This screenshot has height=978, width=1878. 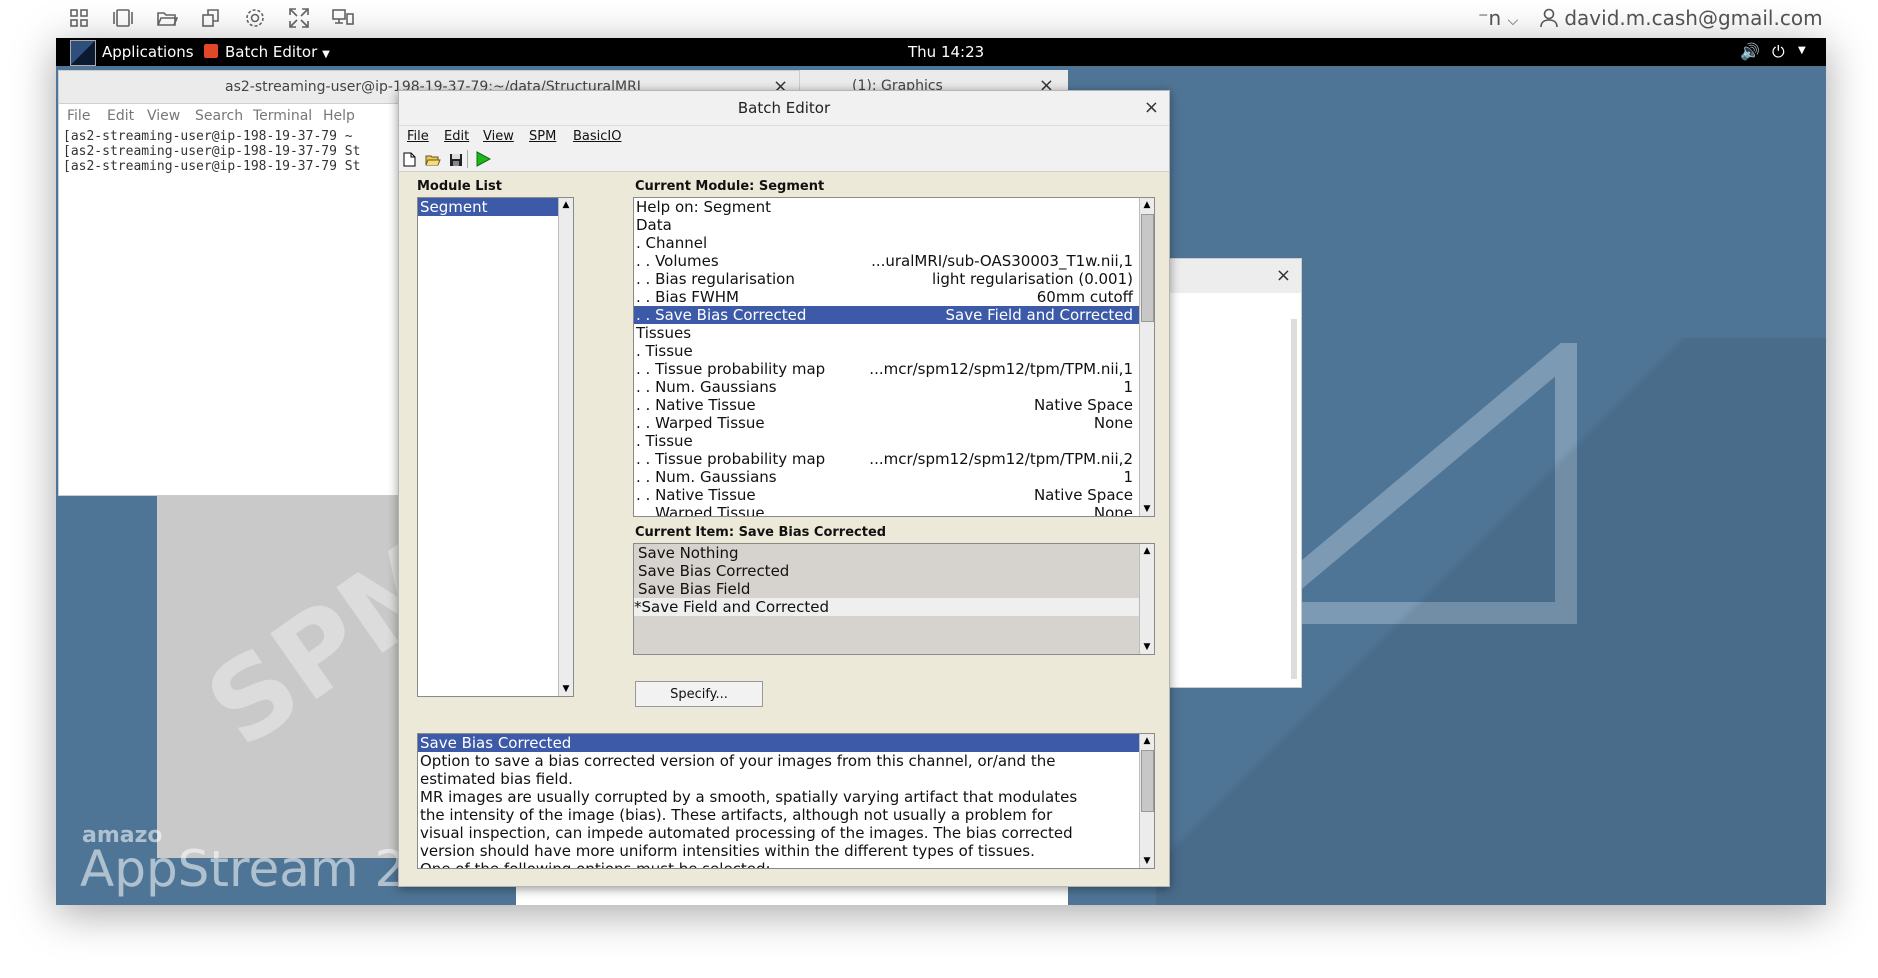 I want to click on terminal-menu-file: File, so click(x=78, y=116).